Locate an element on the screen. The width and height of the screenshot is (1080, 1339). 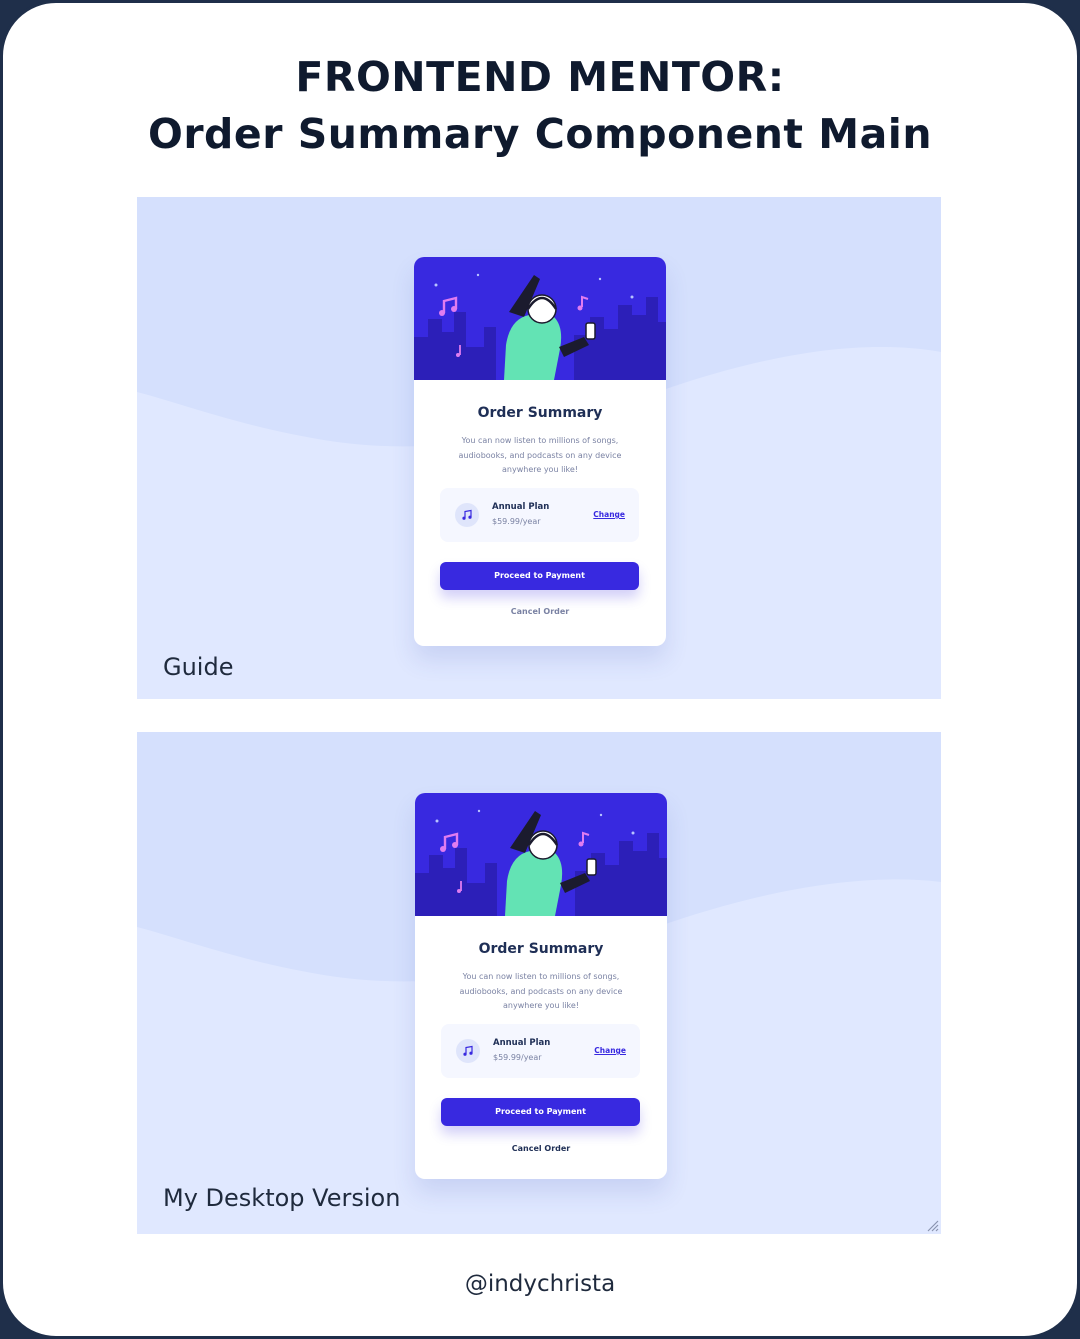
page-title-line-2: Order Summary Component Main is located at coordinates (540, 134).